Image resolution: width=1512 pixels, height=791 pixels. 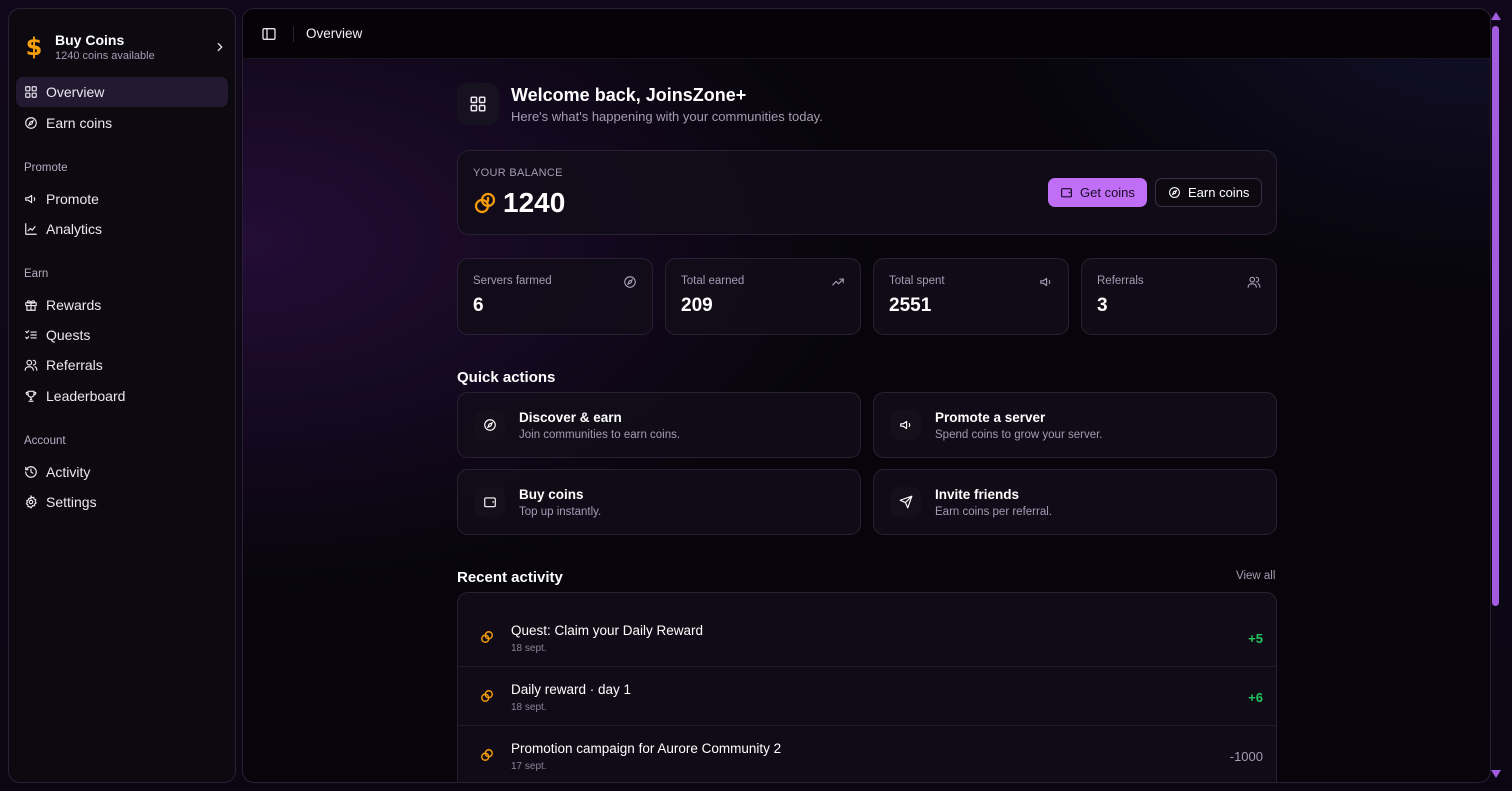 I want to click on scrollbar-thumb, so click(x=1495, y=316).